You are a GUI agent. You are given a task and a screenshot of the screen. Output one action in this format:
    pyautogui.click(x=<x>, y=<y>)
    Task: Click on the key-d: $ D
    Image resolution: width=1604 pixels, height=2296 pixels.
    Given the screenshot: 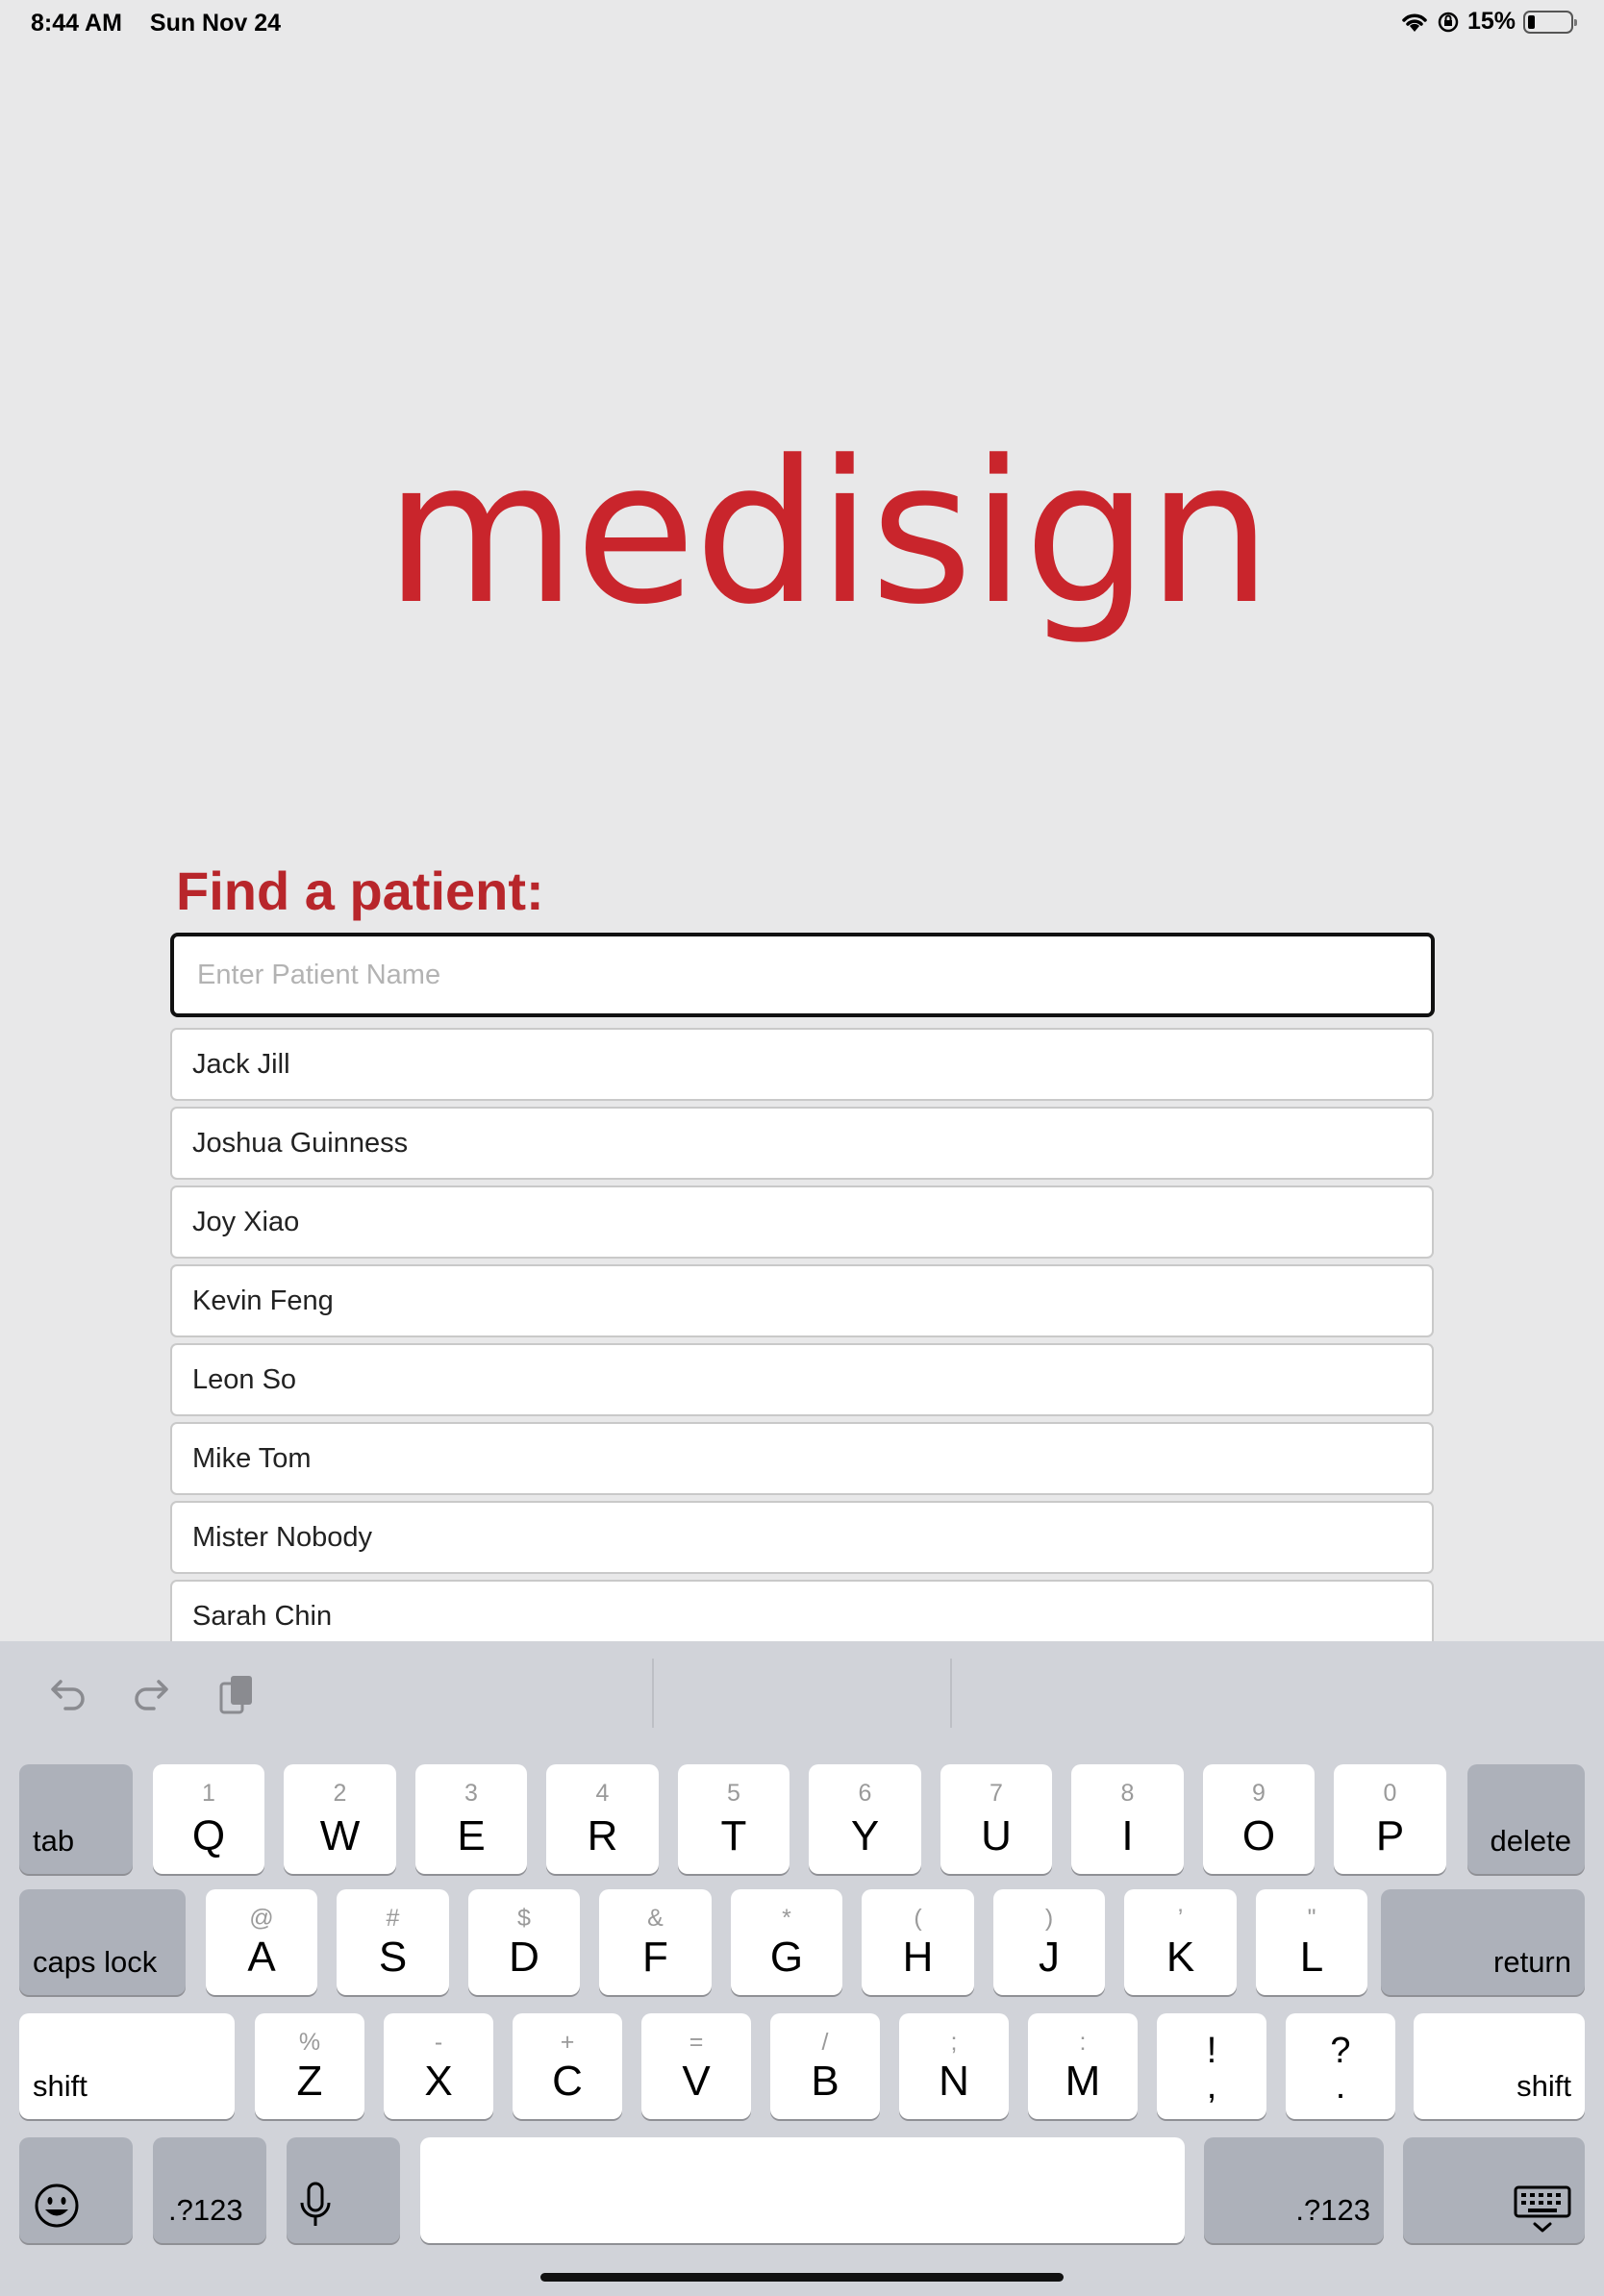 What is the action you would take?
    pyautogui.click(x=524, y=1942)
    